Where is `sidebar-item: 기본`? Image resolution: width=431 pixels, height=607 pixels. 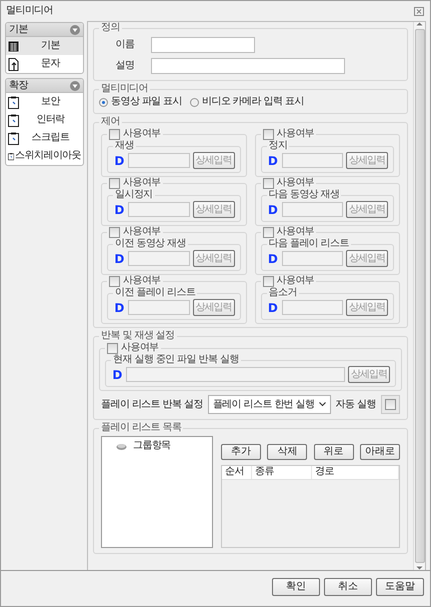
sidebar-item: 기본 is located at coordinates (44, 46).